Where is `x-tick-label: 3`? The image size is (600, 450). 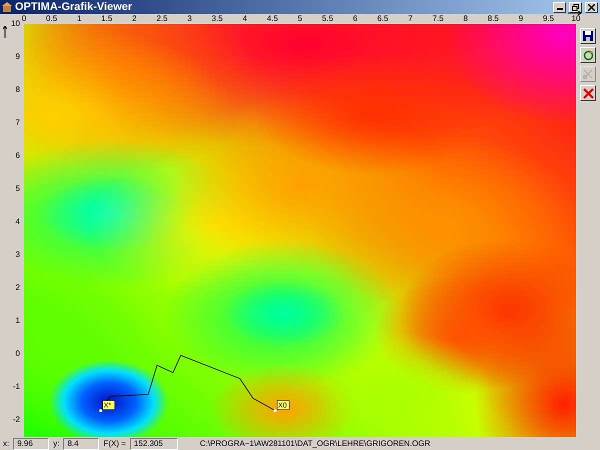 x-tick-label: 3 is located at coordinates (189, 19).